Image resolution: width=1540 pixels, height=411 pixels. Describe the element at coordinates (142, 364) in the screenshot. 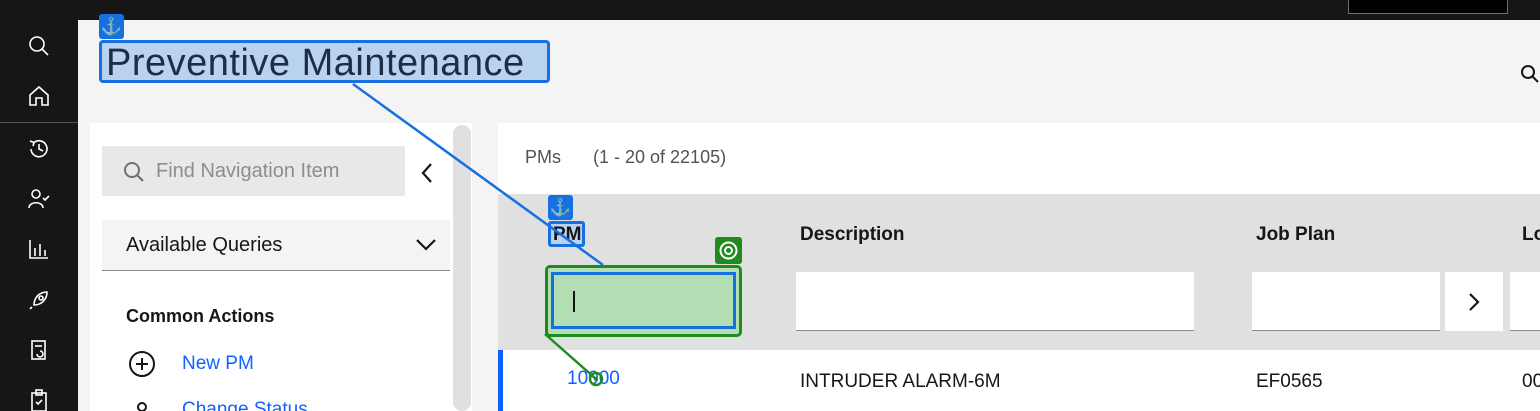

I see `add-circle-icon` at that location.